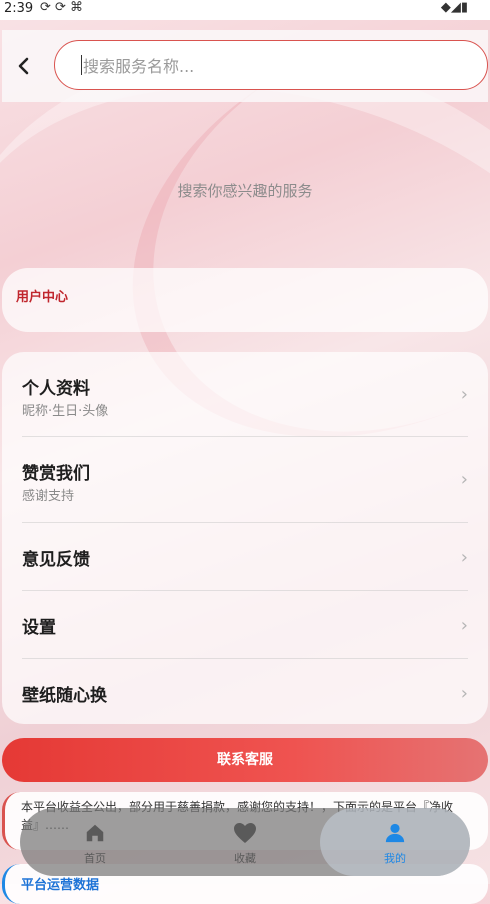 This screenshot has height=904, width=490. I want to click on tab-label: 首页, so click(95, 858).